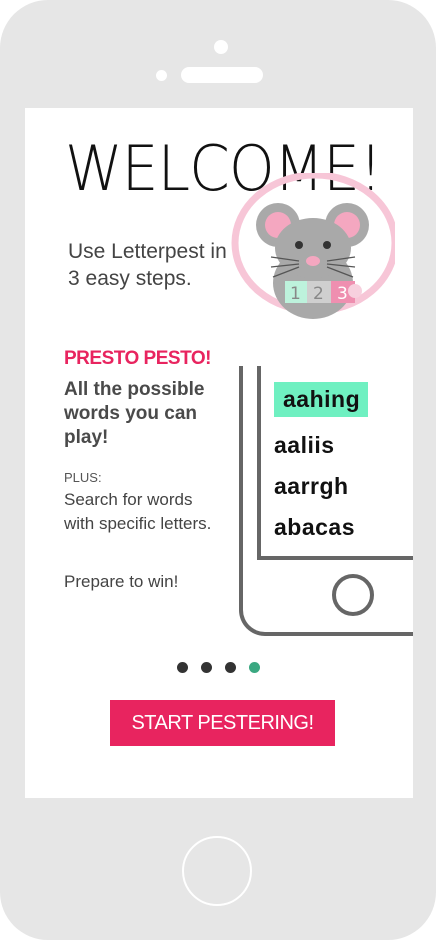 This screenshot has height=940, width=436. I want to click on mouse-illustration: 1 2 3, so click(313, 246).